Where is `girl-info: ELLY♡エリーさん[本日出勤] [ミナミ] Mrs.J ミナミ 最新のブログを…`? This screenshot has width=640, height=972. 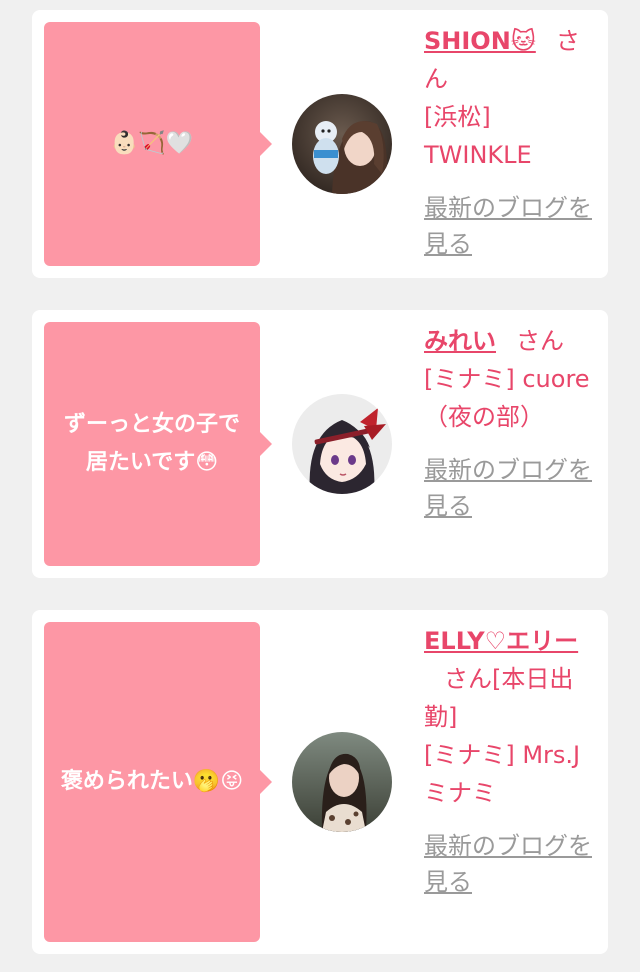
girl-info: ELLY♡エリーさん[本日出勤] [ミナミ] Mrs.J ミナミ 最新のブログを… is located at coordinates (510, 761).